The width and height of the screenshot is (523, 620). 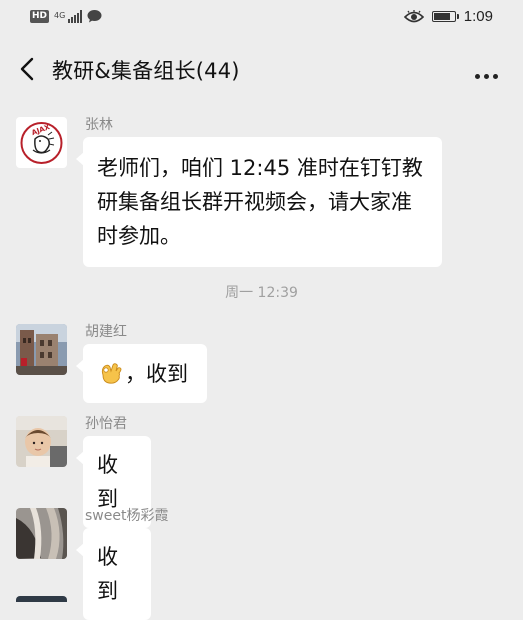 I want to click on network-type-label: 4G, so click(x=60, y=15).